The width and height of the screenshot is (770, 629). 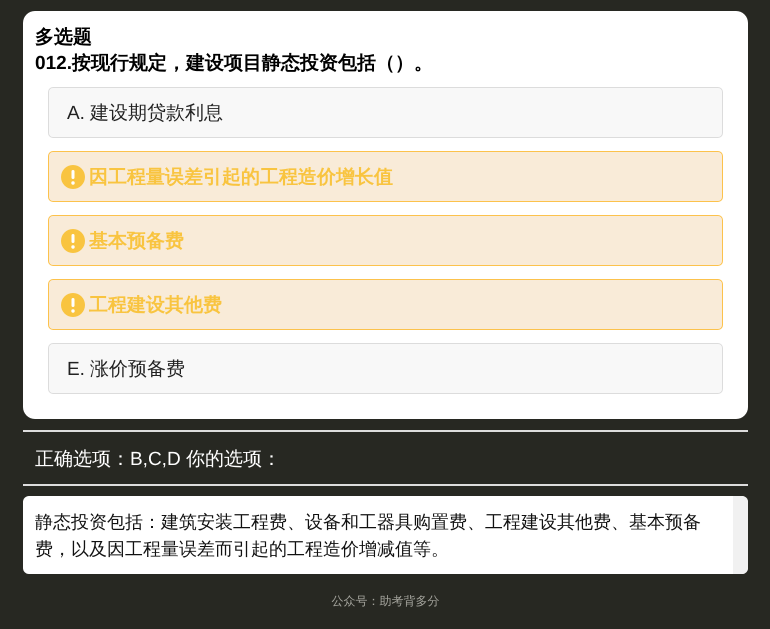 What do you see at coordinates (385, 368) in the screenshot?
I see `answer-option: E. 涨价预备费` at bounding box center [385, 368].